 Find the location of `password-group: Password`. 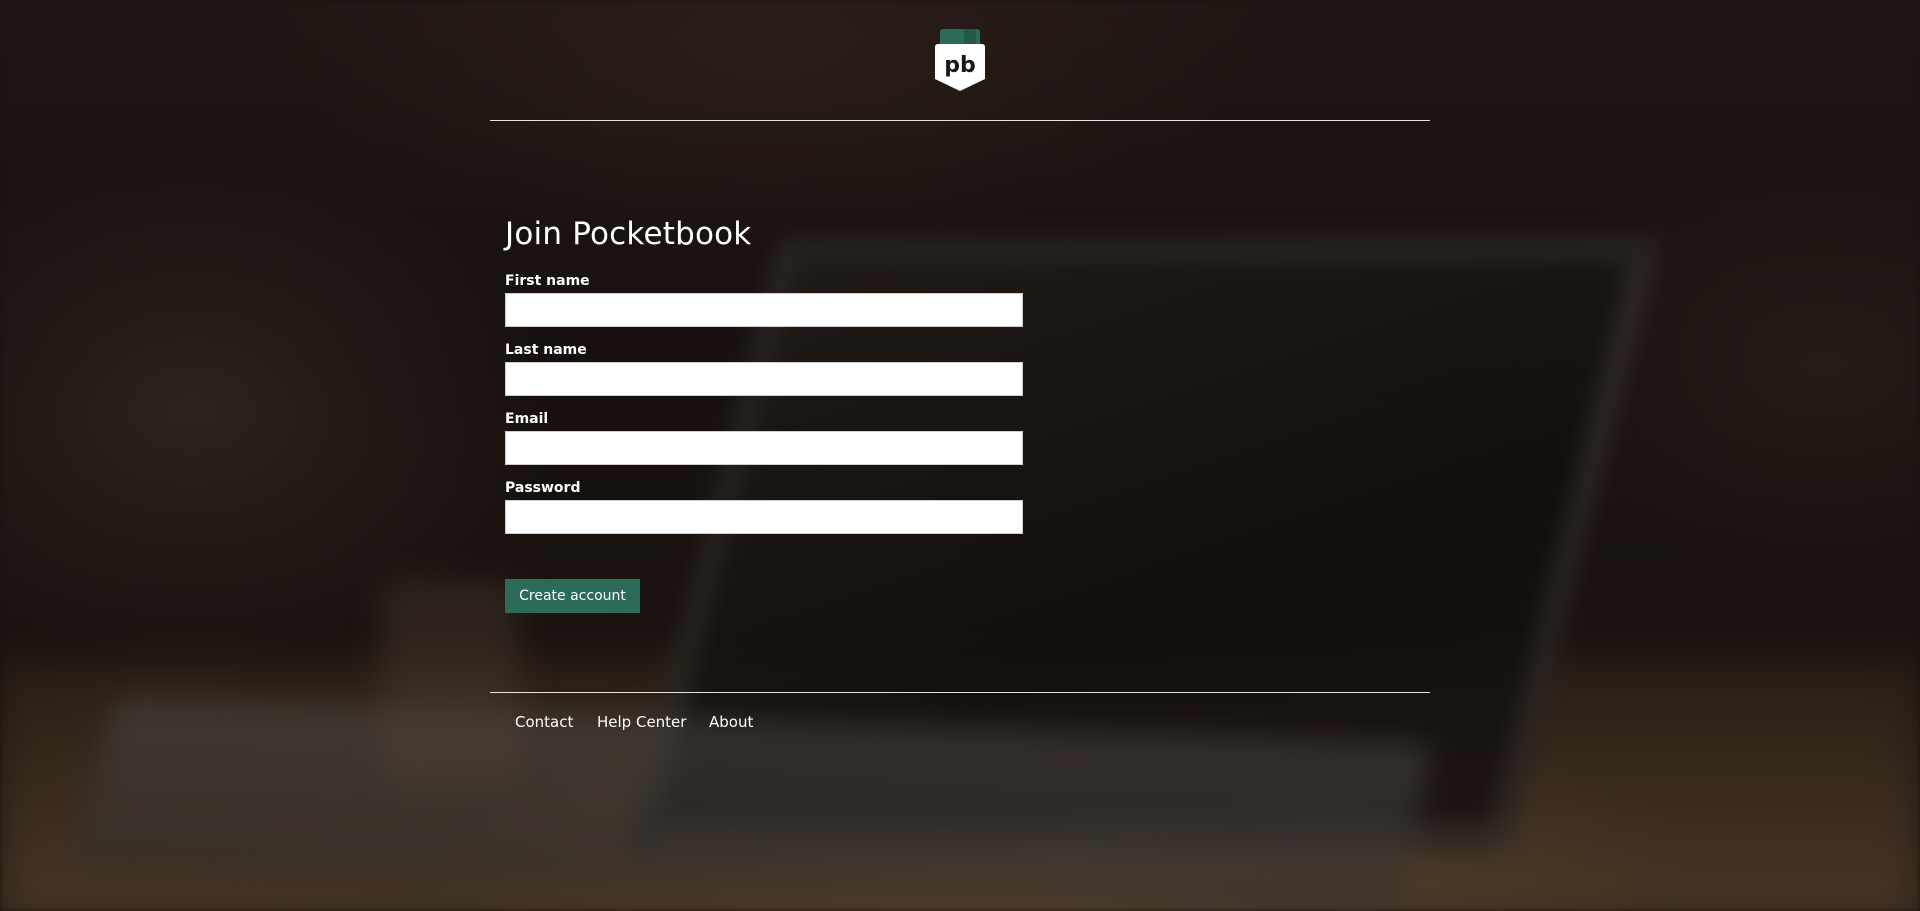

password-group: Password is located at coordinates (764, 507).